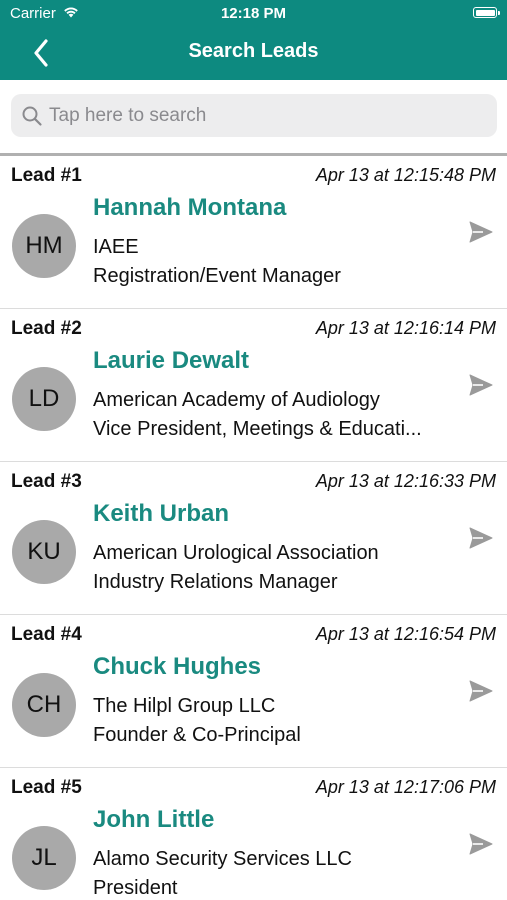 This screenshot has height=900, width=507. I want to click on search-input, so click(273, 115).